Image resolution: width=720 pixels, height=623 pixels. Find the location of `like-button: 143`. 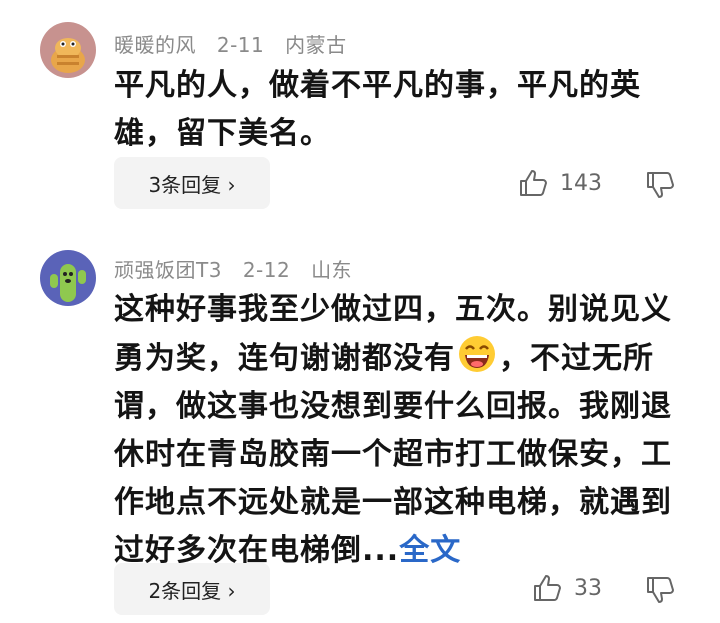

like-button: 143 is located at coordinates (560, 183).